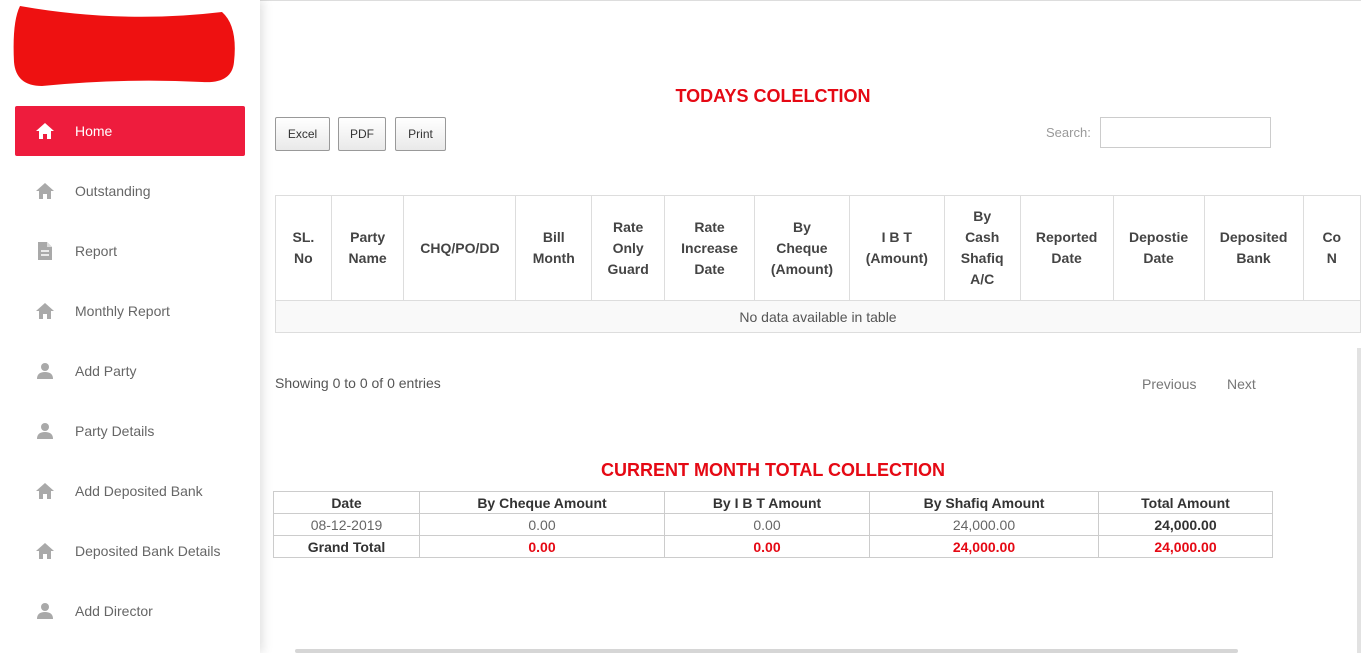 This screenshot has height=653, width=1361. Describe the element at coordinates (420, 134) in the screenshot. I see `print-button: Print` at that location.